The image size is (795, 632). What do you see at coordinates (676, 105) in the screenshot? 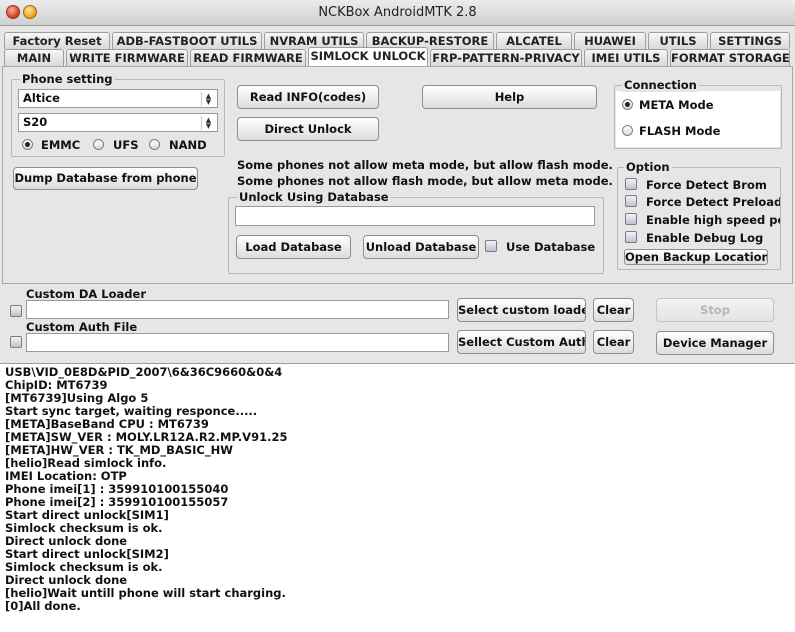
I see `meta-mode-label: META Mode` at bounding box center [676, 105].